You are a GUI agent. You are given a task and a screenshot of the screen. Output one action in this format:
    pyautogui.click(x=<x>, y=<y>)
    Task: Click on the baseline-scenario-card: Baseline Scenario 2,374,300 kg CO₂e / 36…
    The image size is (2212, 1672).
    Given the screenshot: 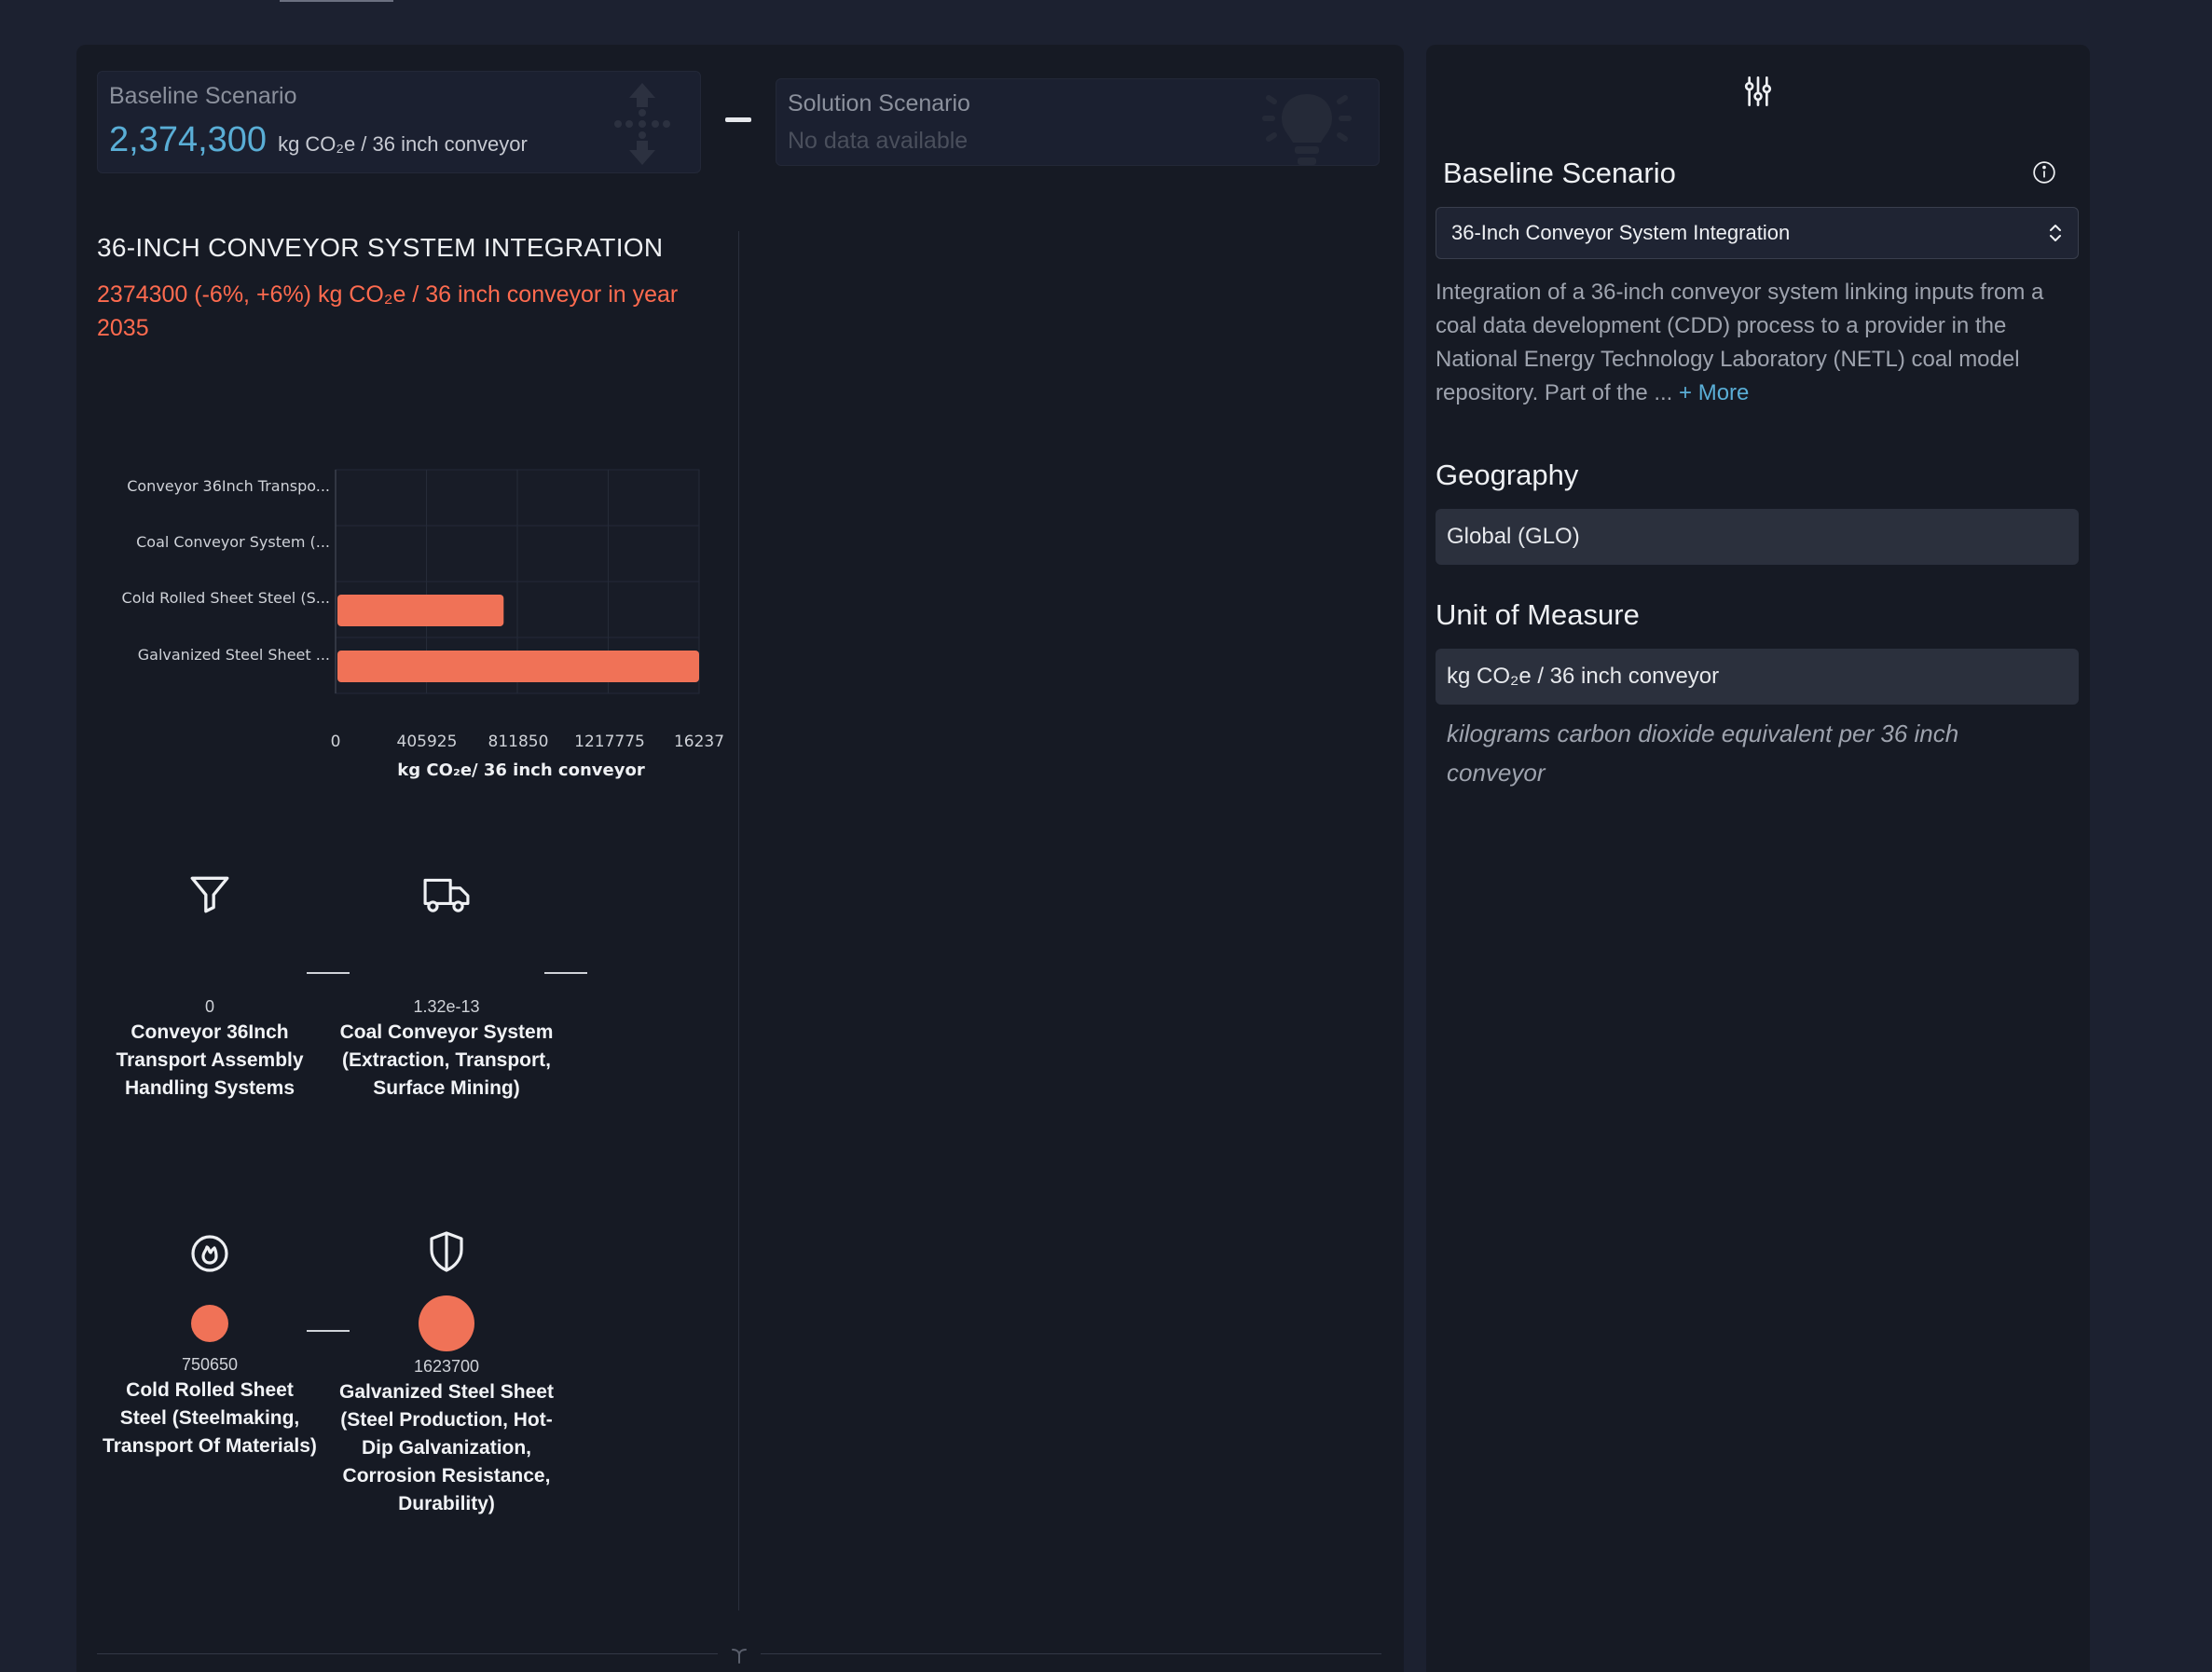 What is the action you would take?
    pyautogui.click(x=399, y=122)
    